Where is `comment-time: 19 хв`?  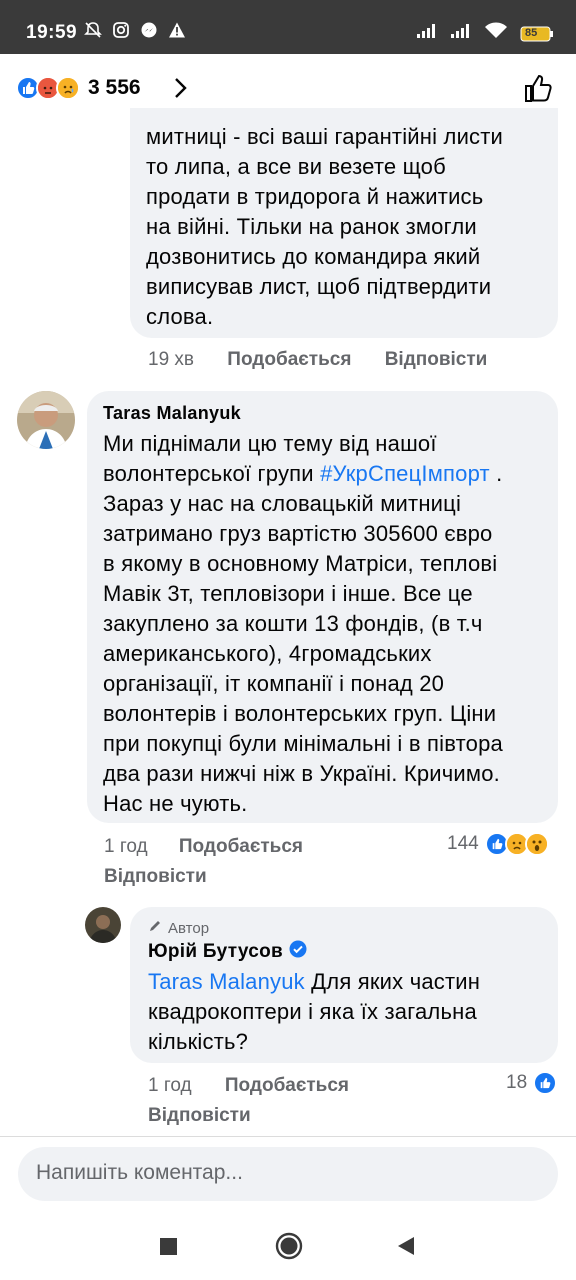
comment-time: 19 хв is located at coordinates (171, 359).